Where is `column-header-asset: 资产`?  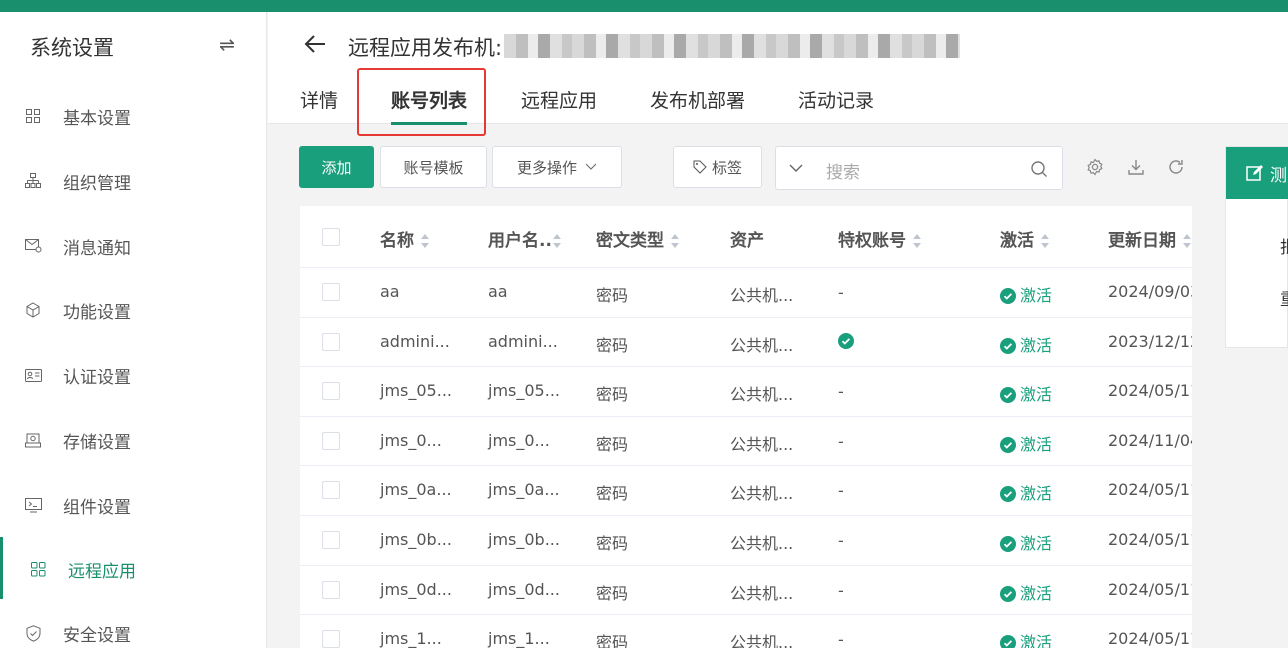
column-header-asset: 资产 is located at coordinates (747, 241).